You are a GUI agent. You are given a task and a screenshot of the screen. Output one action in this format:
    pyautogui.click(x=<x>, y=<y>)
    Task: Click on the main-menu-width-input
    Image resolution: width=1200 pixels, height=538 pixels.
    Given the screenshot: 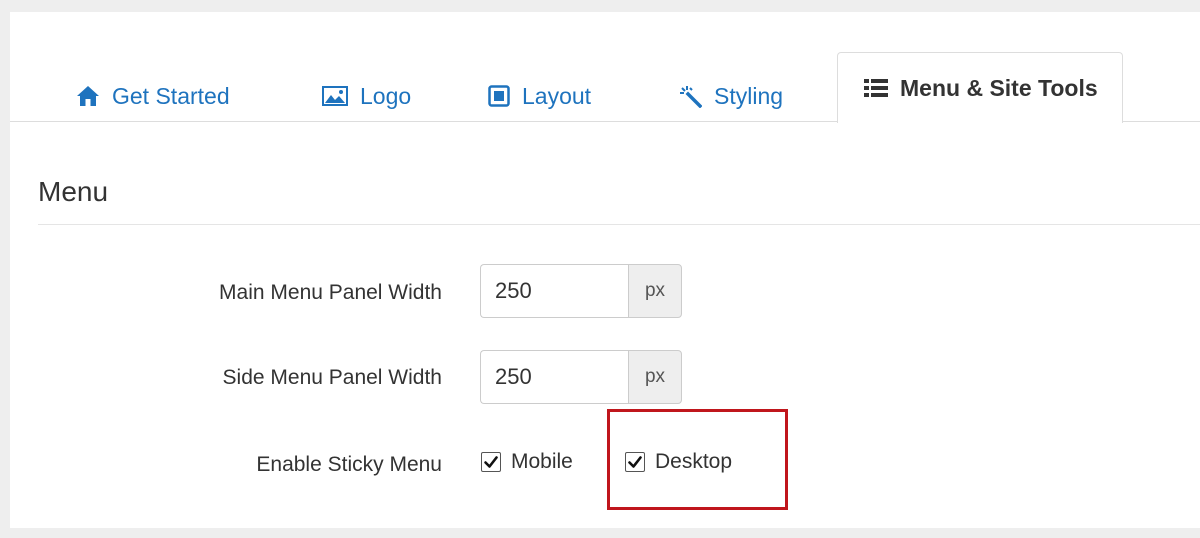 What is the action you would take?
    pyautogui.click(x=554, y=291)
    